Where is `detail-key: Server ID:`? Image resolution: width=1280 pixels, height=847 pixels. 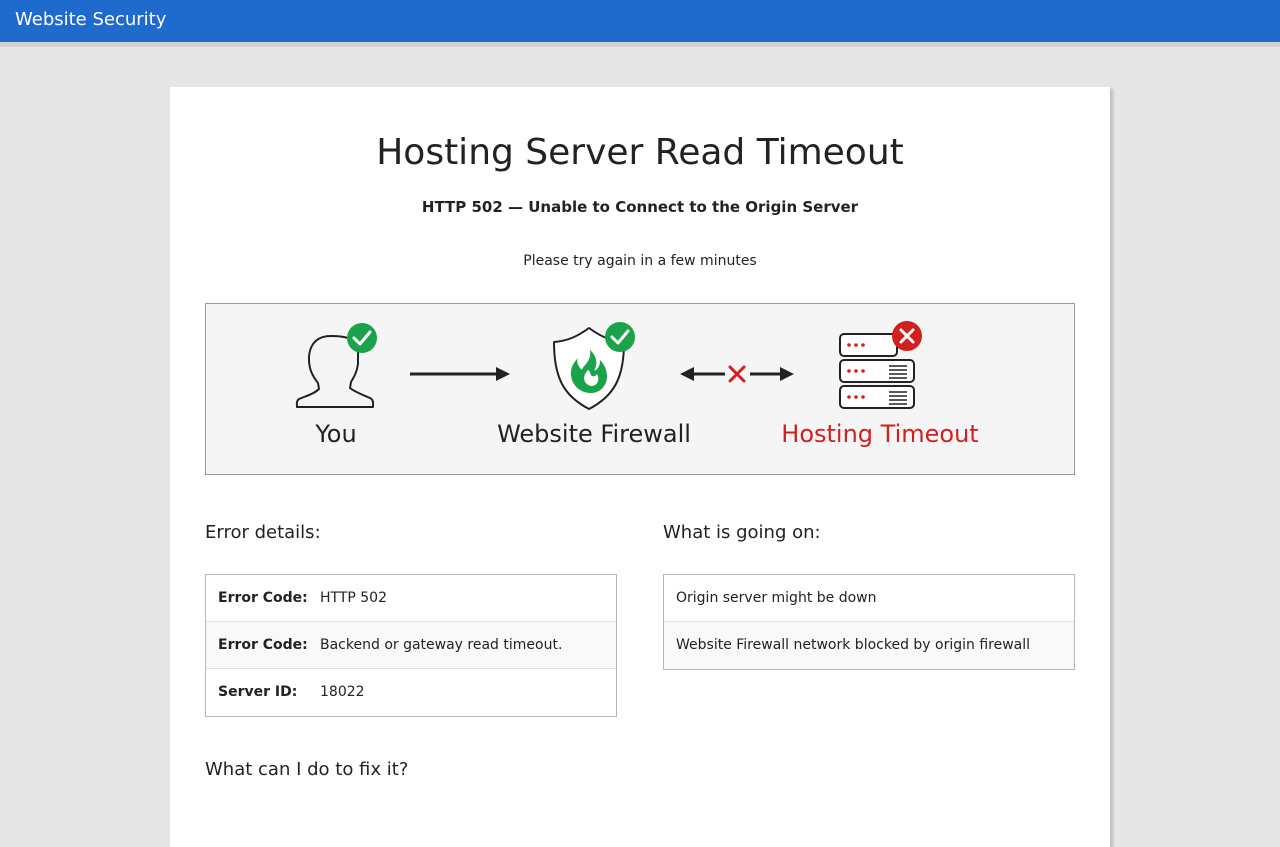
detail-key: Server ID: is located at coordinates (258, 692).